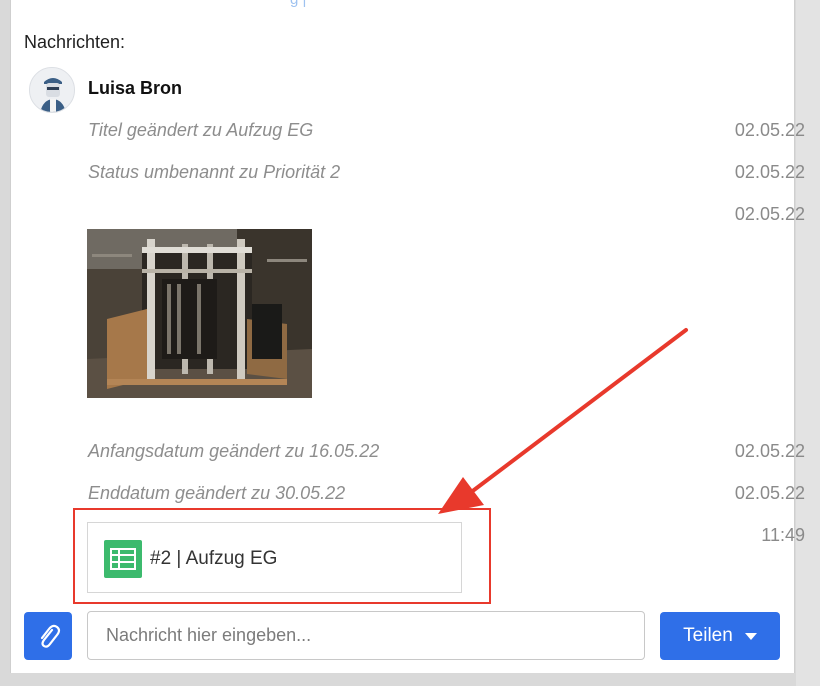 The width and height of the screenshot is (820, 686). I want to click on linked-item-card: #2 | Aufzug EG, so click(274, 557).